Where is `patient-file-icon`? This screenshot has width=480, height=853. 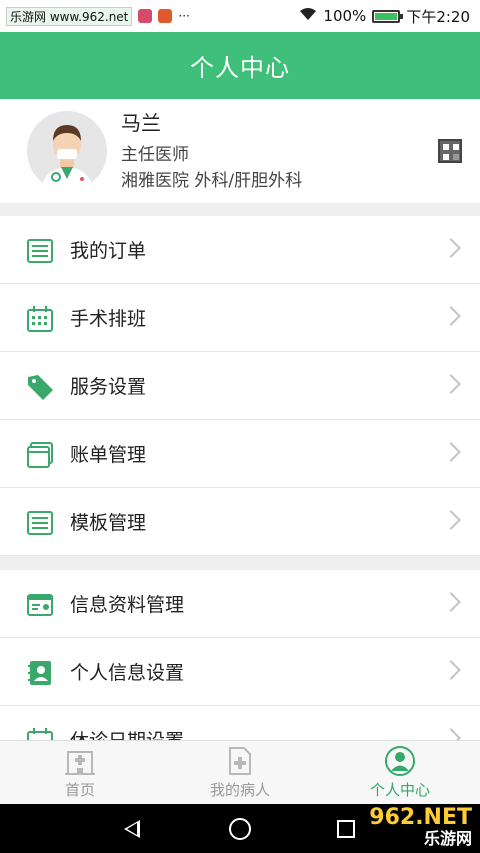
patient-file-icon is located at coordinates (240, 760).